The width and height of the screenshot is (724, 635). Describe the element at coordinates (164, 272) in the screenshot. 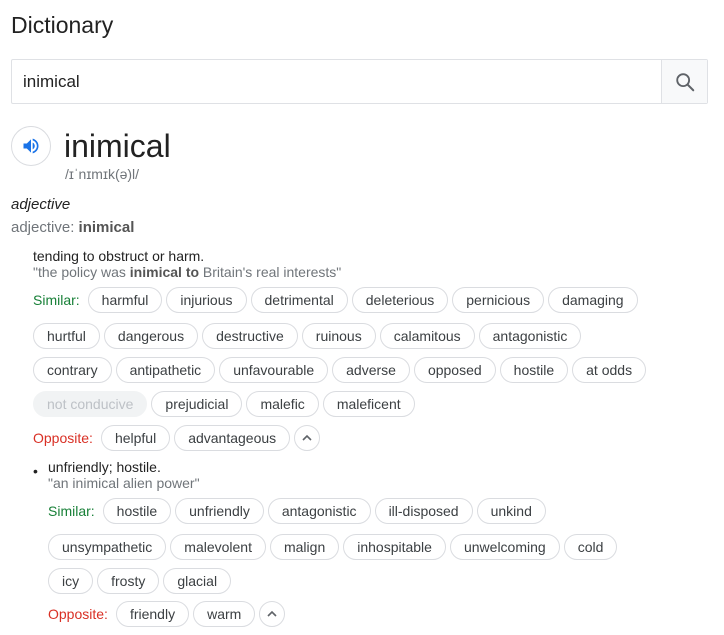

I see `example-highlight: inimical to` at that location.